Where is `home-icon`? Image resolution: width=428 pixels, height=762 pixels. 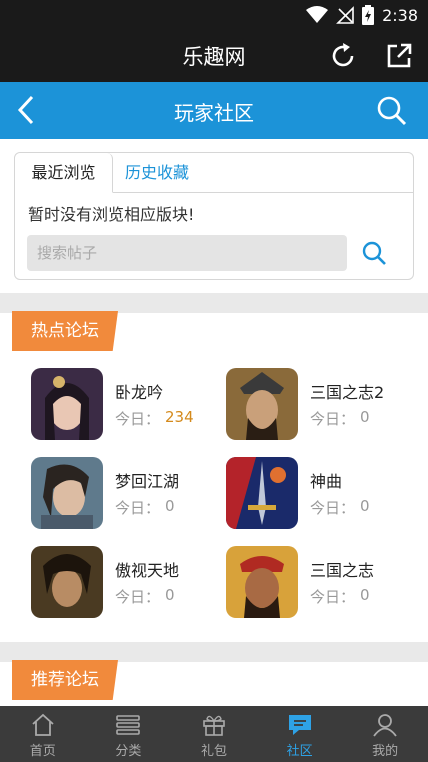 home-icon is located at coordinates (43, 724).